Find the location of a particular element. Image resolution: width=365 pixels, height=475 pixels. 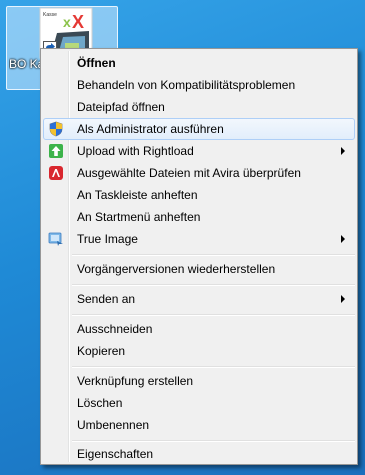

menu-item-label: Behandeln von Kompatibilitätsproblemen is located at coordinates (186, 85).